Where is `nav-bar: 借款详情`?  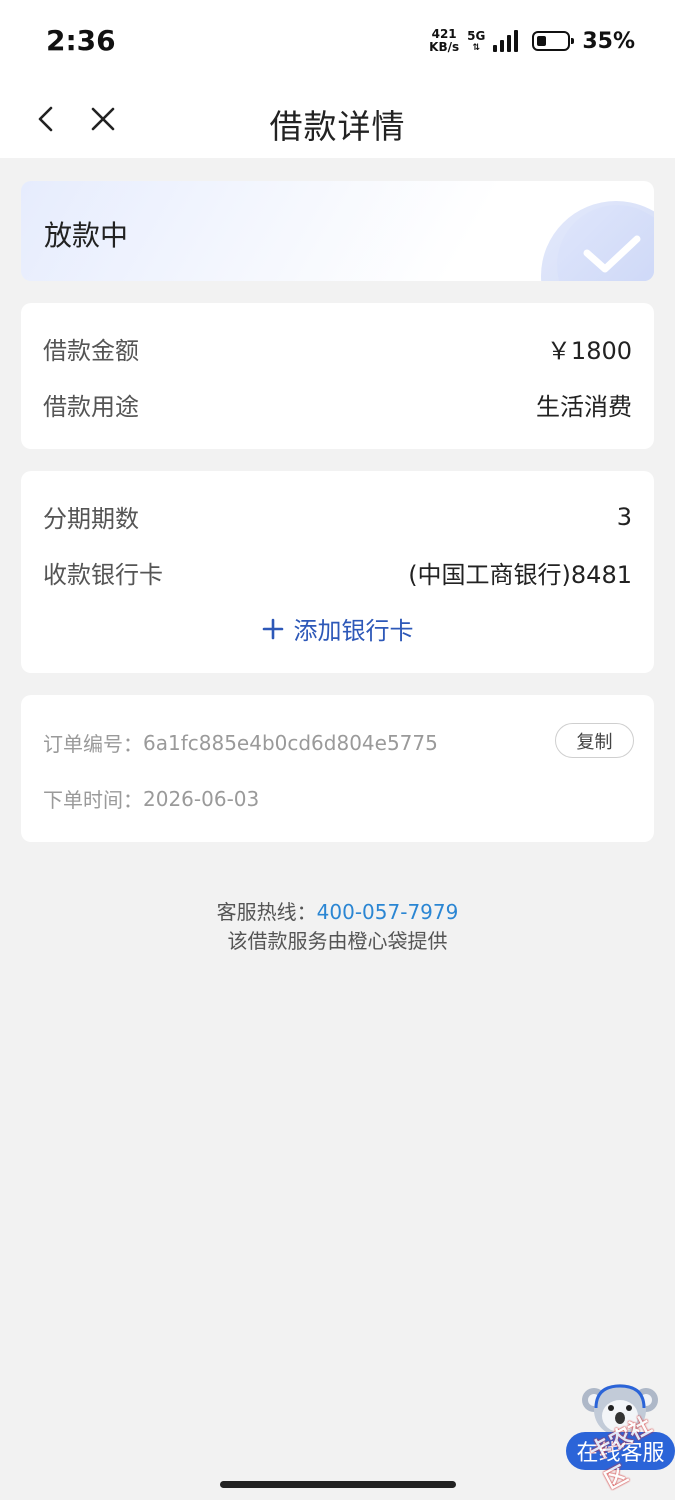 nav-bar: 借款详情 is located at coordinates (337, 119).